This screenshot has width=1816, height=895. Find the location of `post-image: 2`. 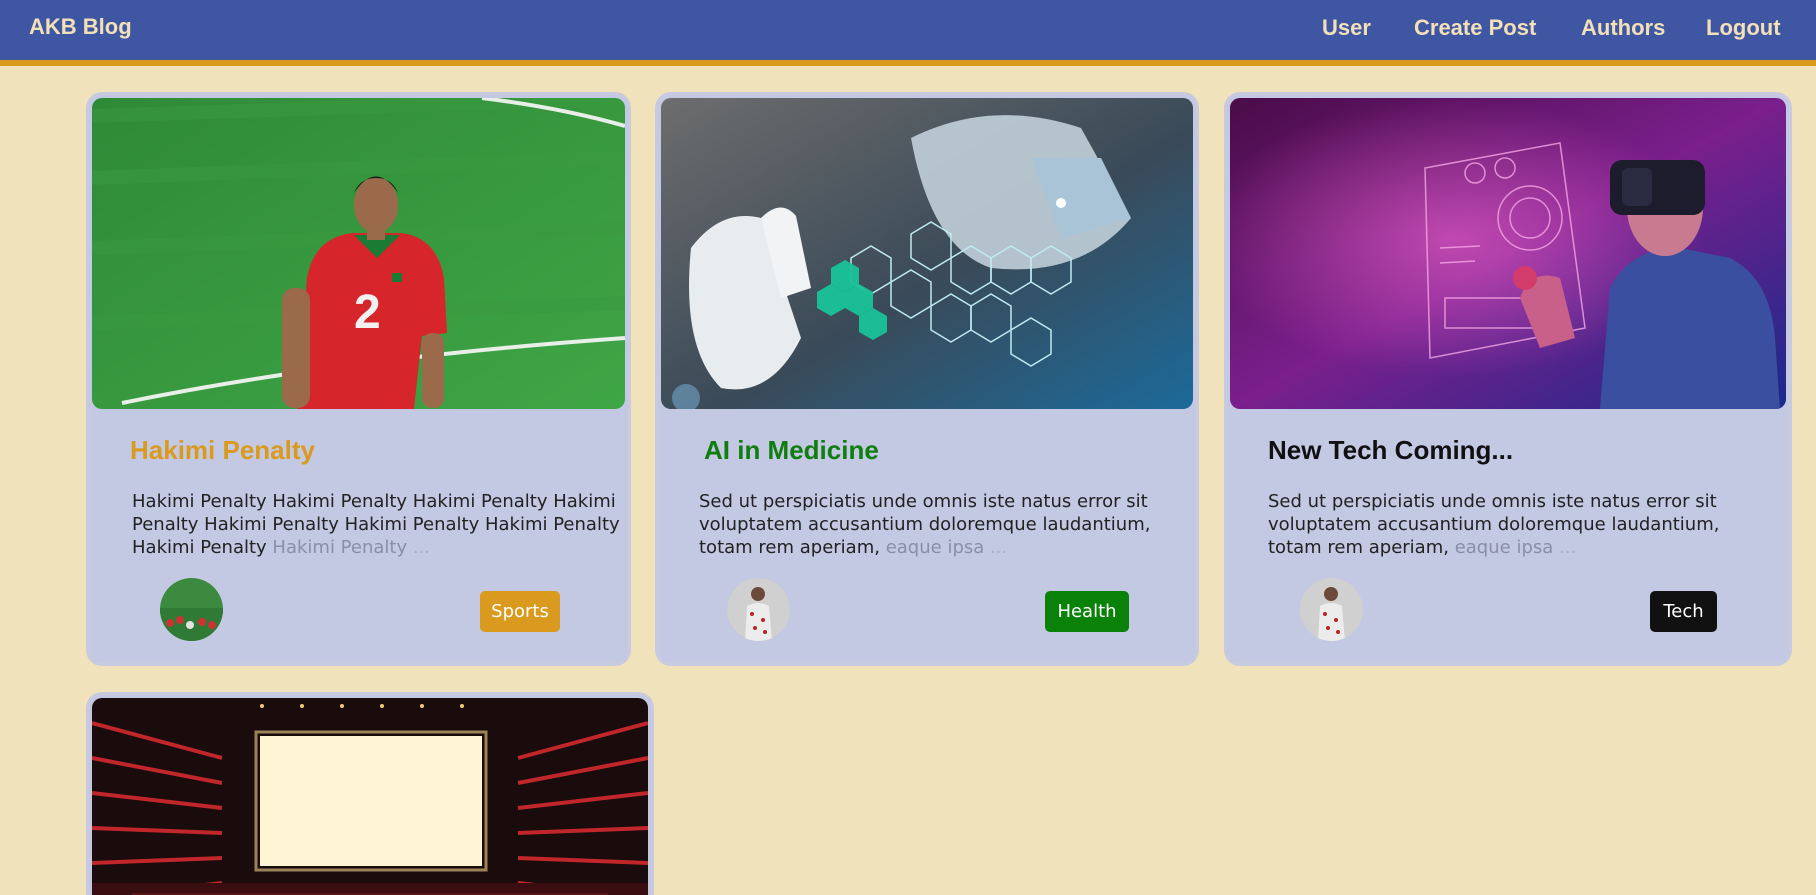

post-image: 2 is located at coordinates (358, 253).